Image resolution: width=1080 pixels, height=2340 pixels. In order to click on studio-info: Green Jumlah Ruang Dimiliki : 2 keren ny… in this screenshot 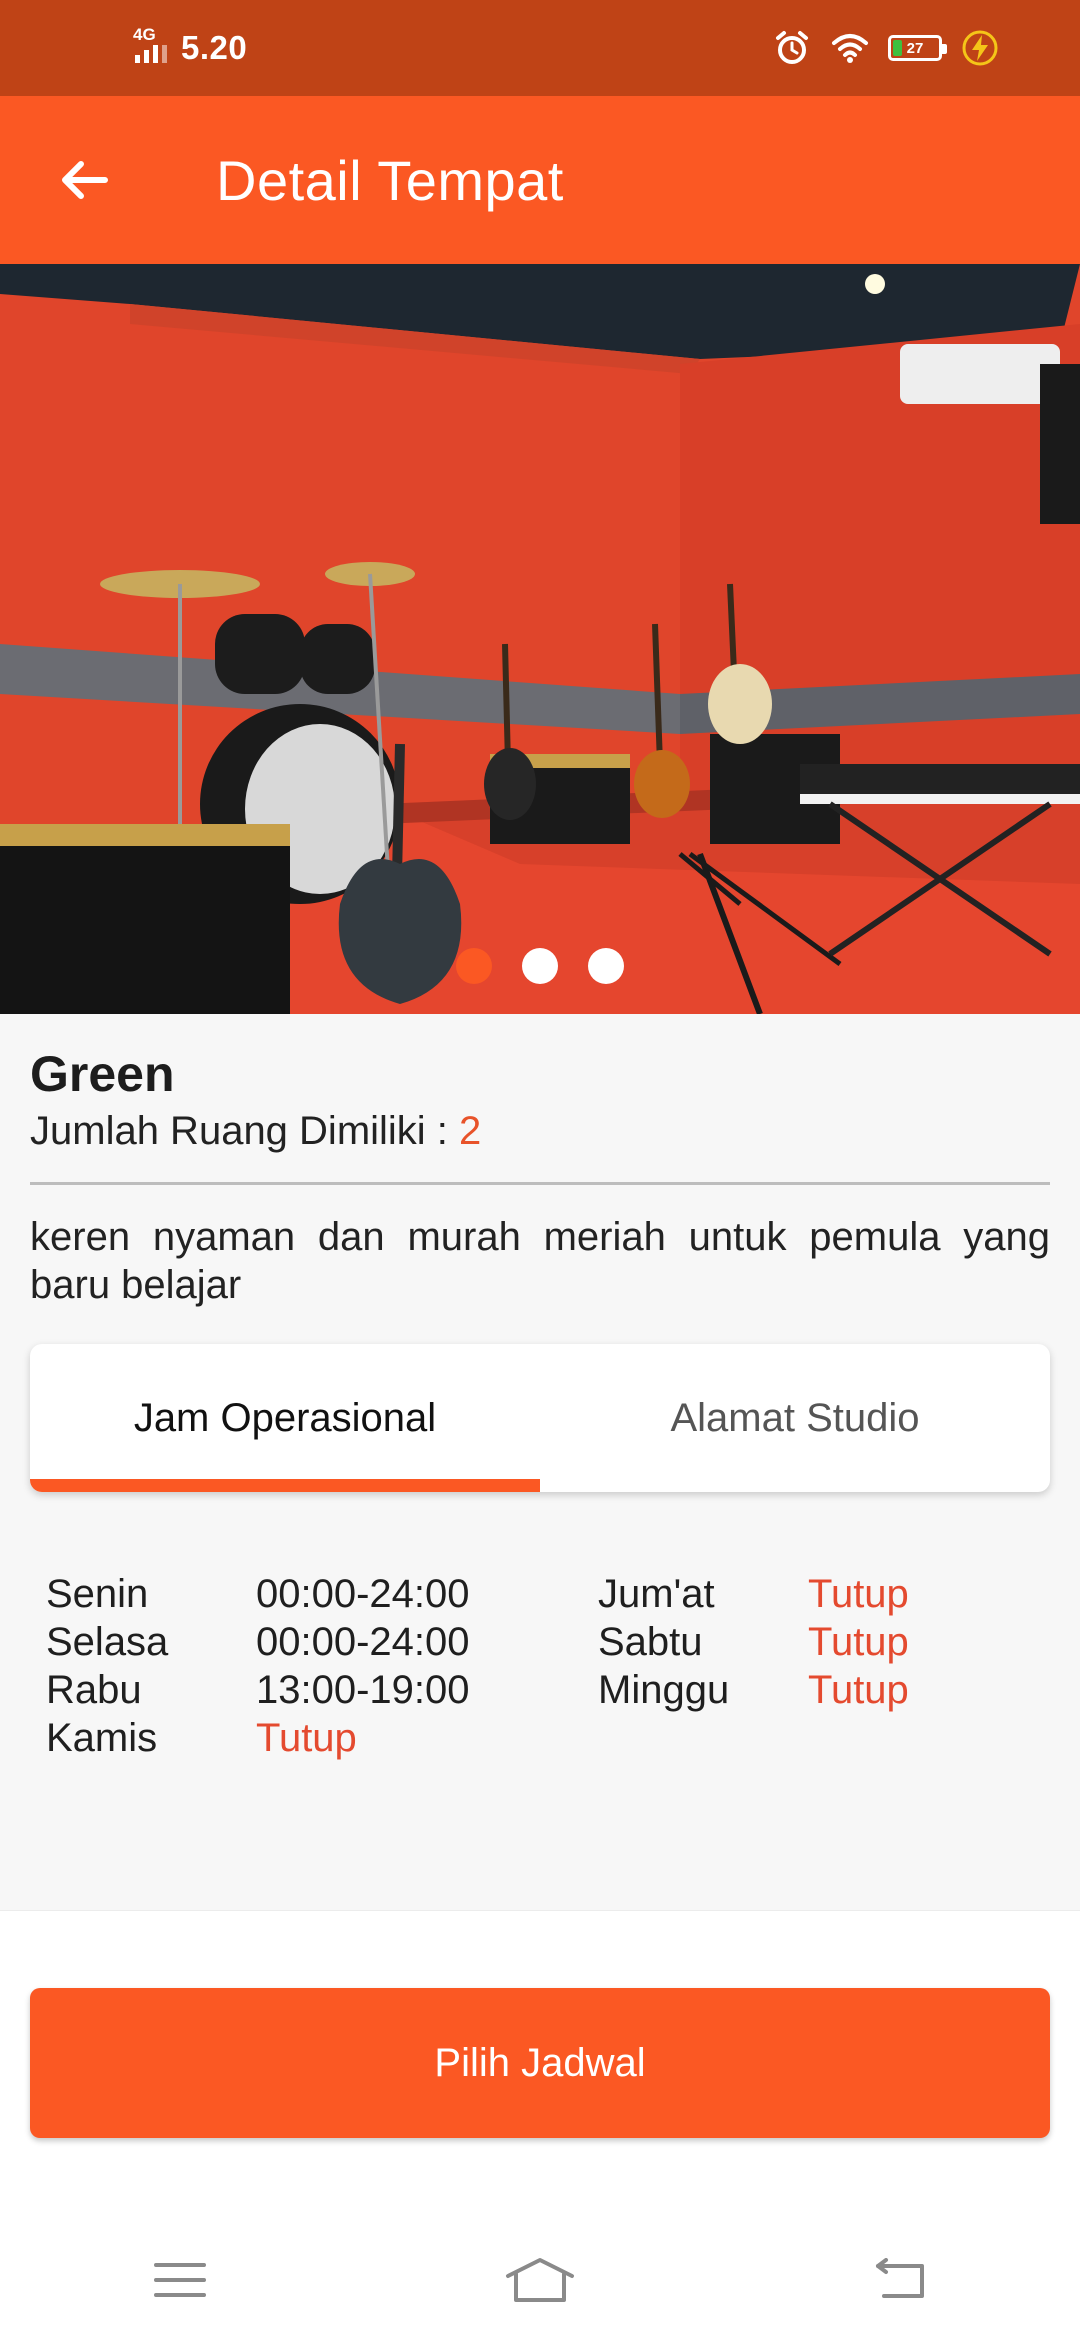, I will do `click(540, 1177)`.